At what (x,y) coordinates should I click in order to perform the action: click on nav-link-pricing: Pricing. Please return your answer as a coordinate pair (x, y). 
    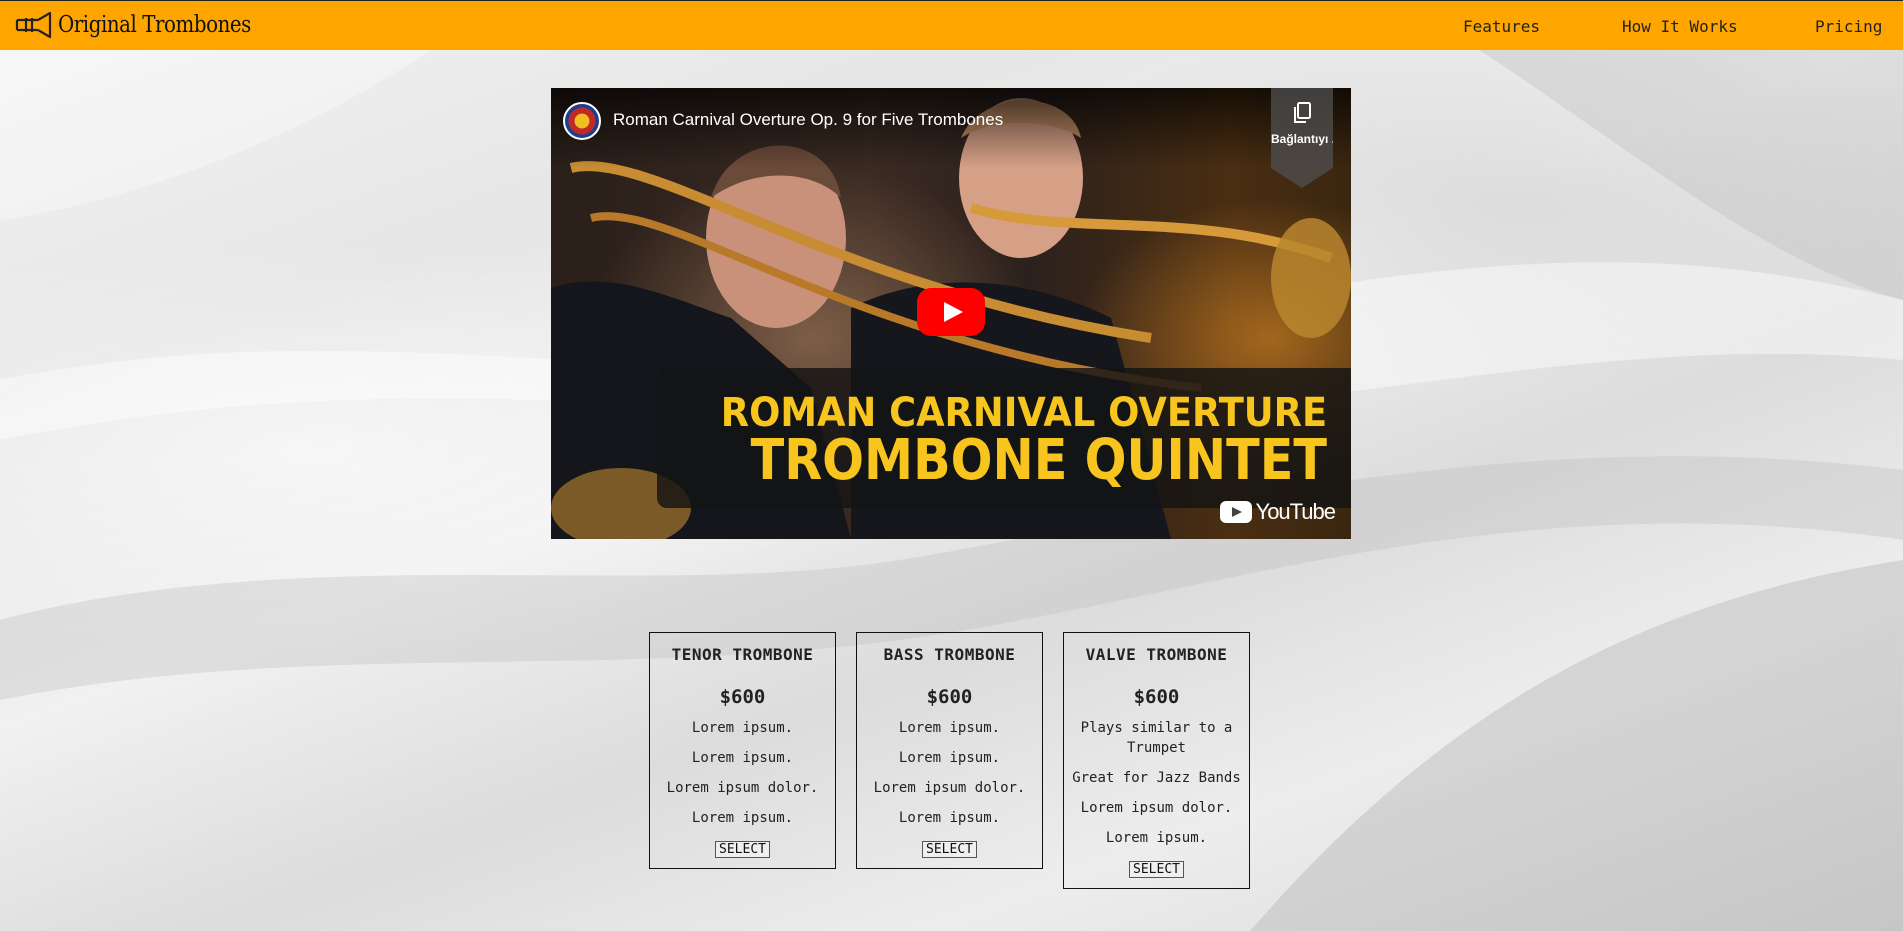
    Looking at the image, I should click on (1848, 26).